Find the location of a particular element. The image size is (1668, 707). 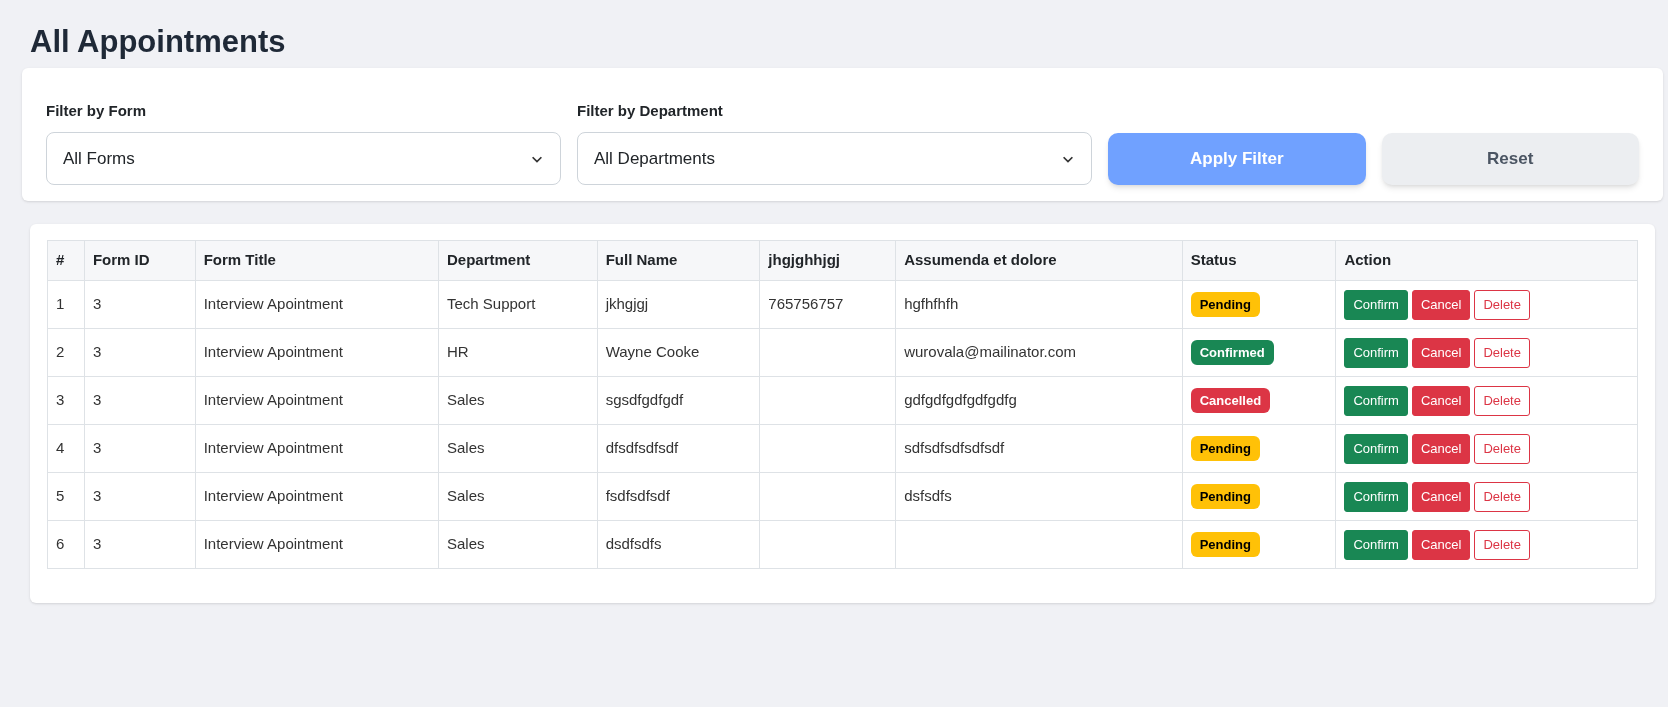

table-cell: 765756757 is located at coordinates (827, 304).